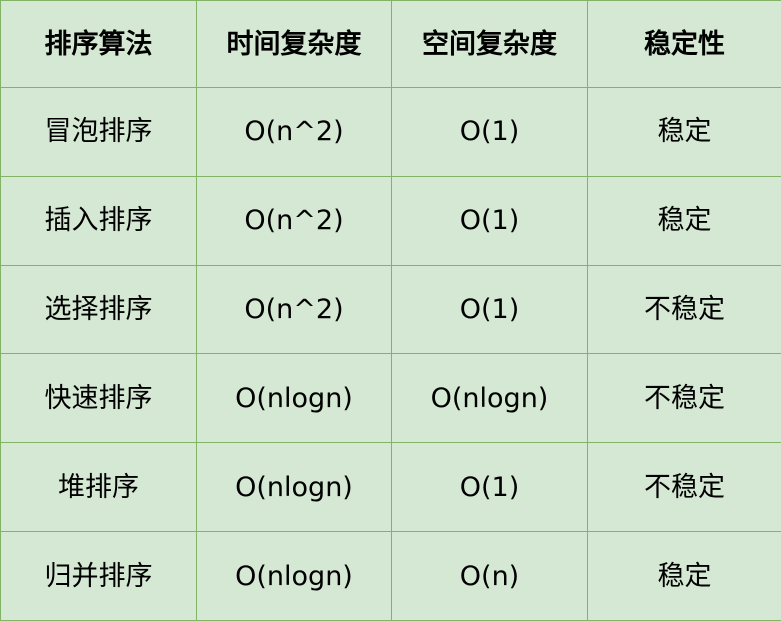 The image size is (781, 621). I want to click on table-row: 冒泡排序 O(n^2) O(1) 稳定, so click(390, 132).